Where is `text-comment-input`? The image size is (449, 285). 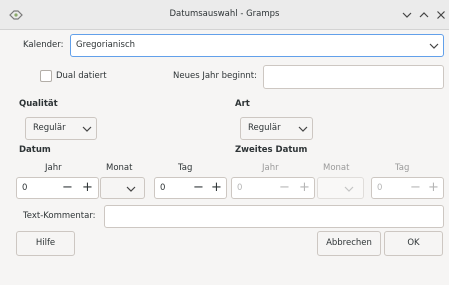 text-comment-input is located at coordinates (274, 216).